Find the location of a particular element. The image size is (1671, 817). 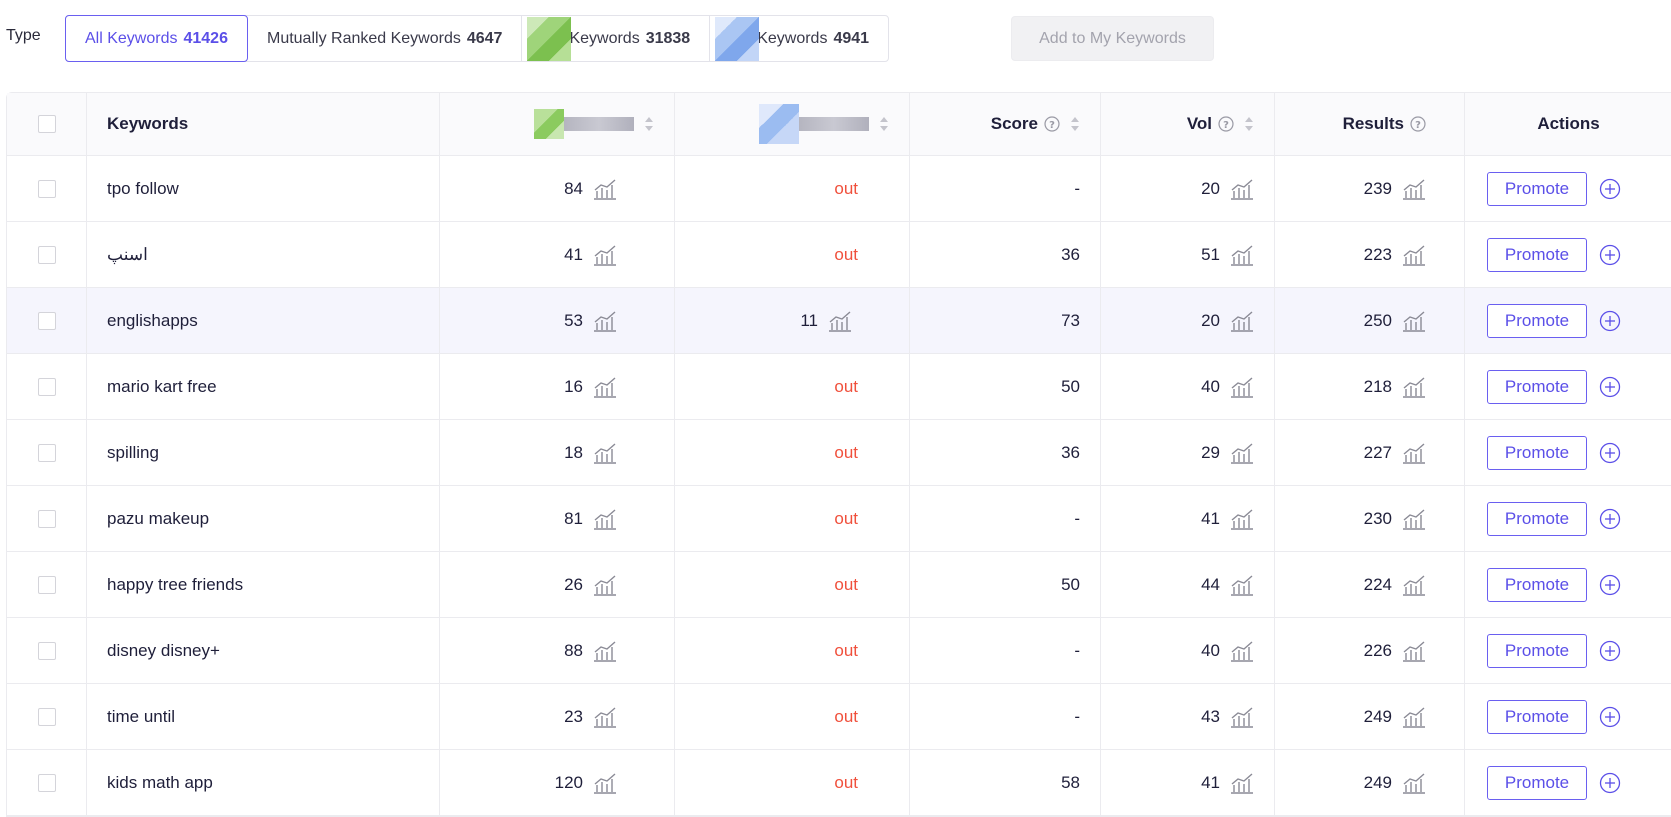

app-a-icon is located at coordinates (549, 38).